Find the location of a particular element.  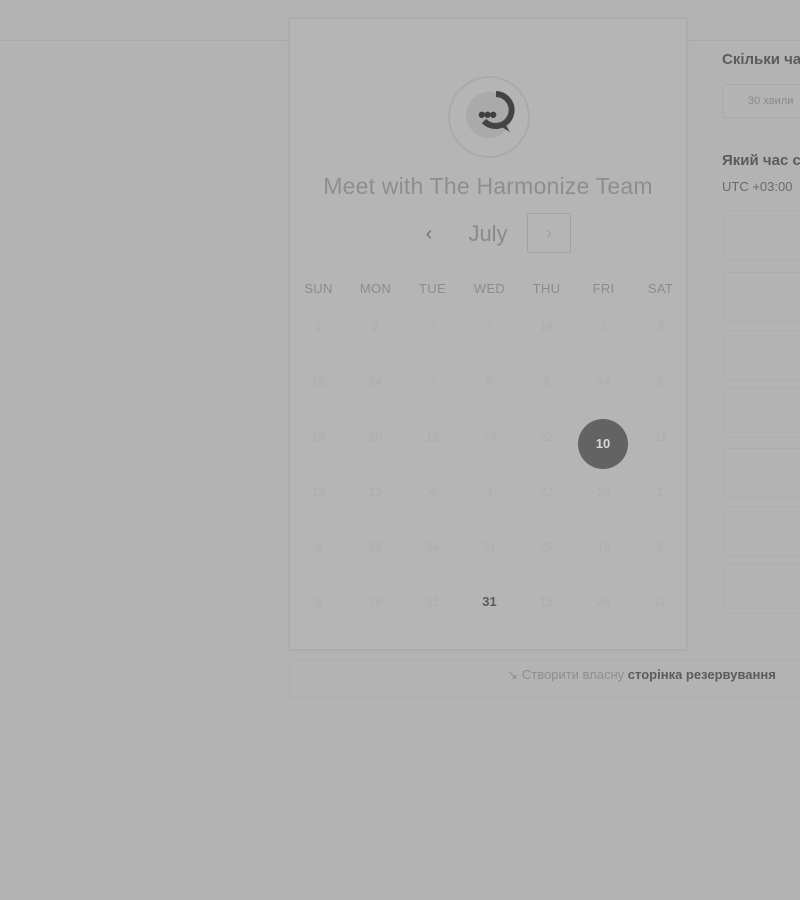

duration-value: 30 хвили is located at coordinates (771, 101).